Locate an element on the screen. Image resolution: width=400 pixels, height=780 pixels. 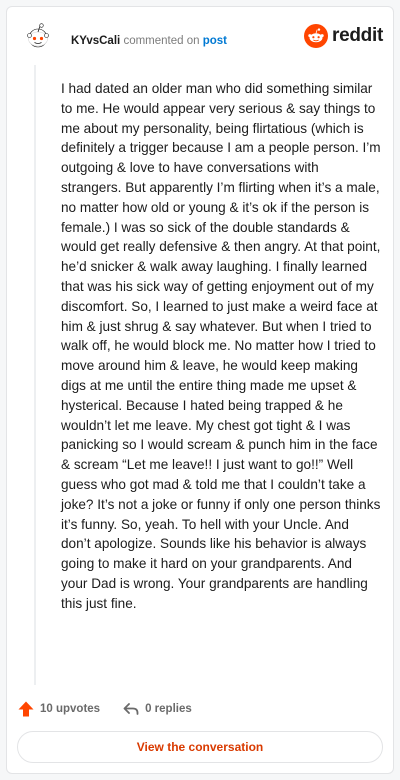
post-link: post is located at coordinates (215, 41).